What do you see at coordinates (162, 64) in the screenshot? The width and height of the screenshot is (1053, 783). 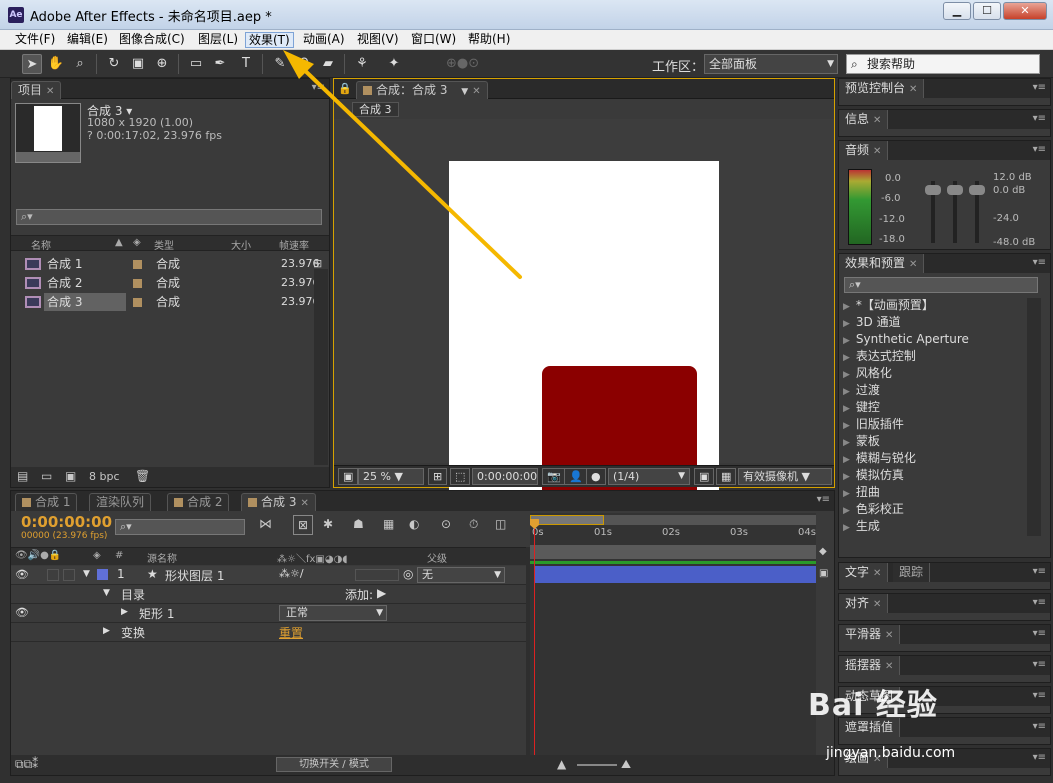 I see `pan-behind-tool-icon: ⊕` at bounding box center [162, 64].